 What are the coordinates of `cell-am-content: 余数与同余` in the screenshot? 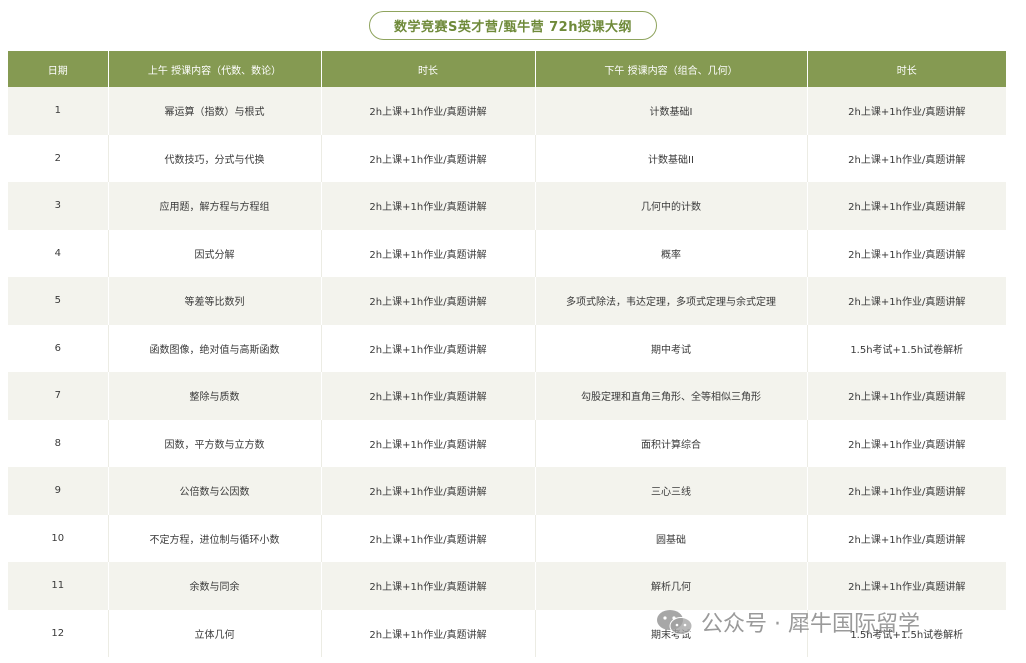 It's located at (215, 586).